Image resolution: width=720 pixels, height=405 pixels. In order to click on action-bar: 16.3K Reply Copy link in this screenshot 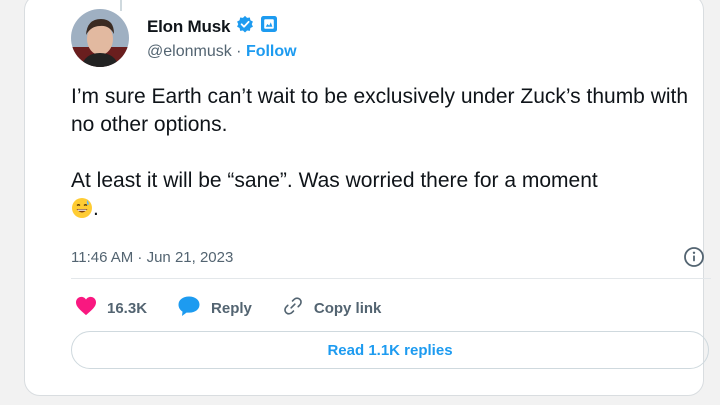, I will do `click(243, 308)`.